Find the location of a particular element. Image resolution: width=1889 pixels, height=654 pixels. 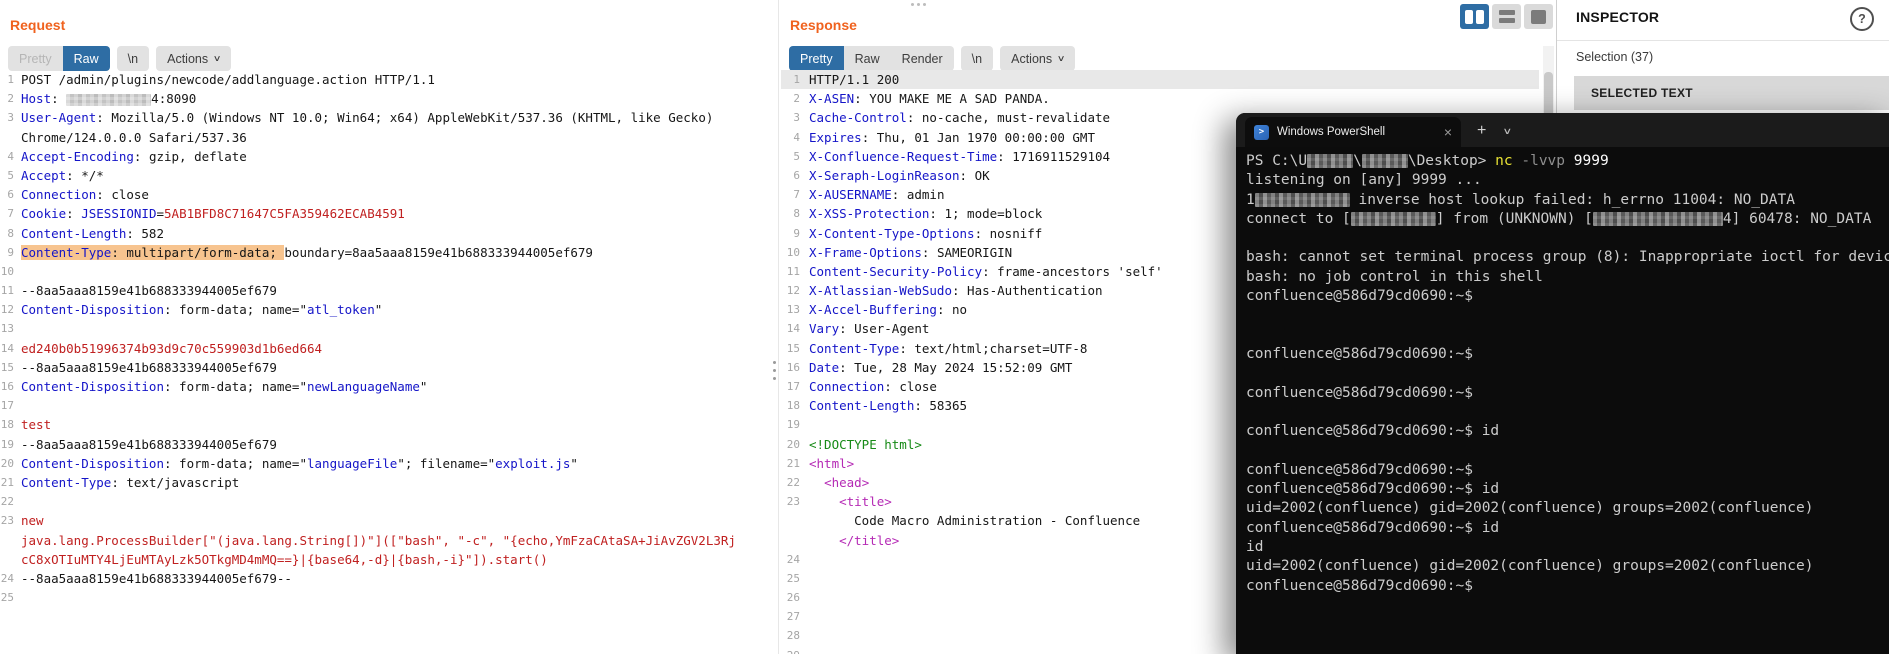

inspector-title: INSPECTOR is located at coordinates (1618, 17).